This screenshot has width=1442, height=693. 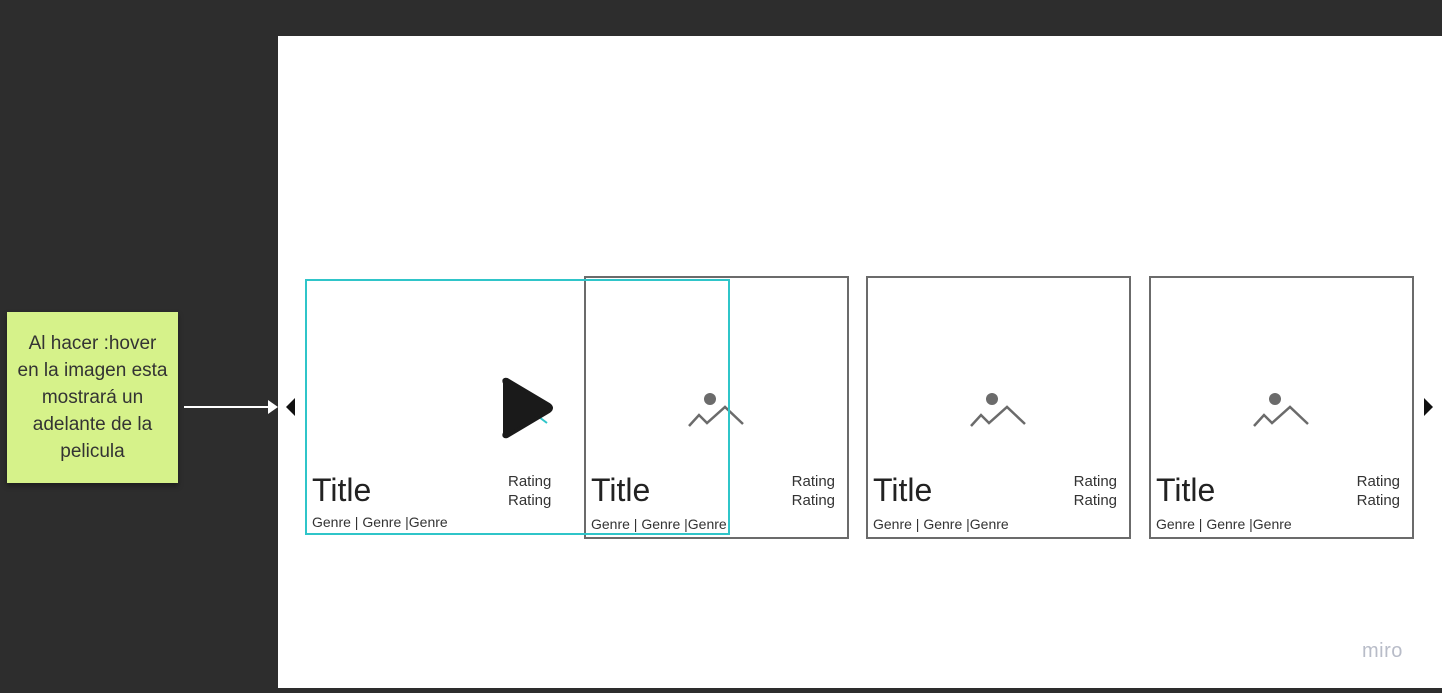 I want to click on play-icon, so click(x=526, y=408).